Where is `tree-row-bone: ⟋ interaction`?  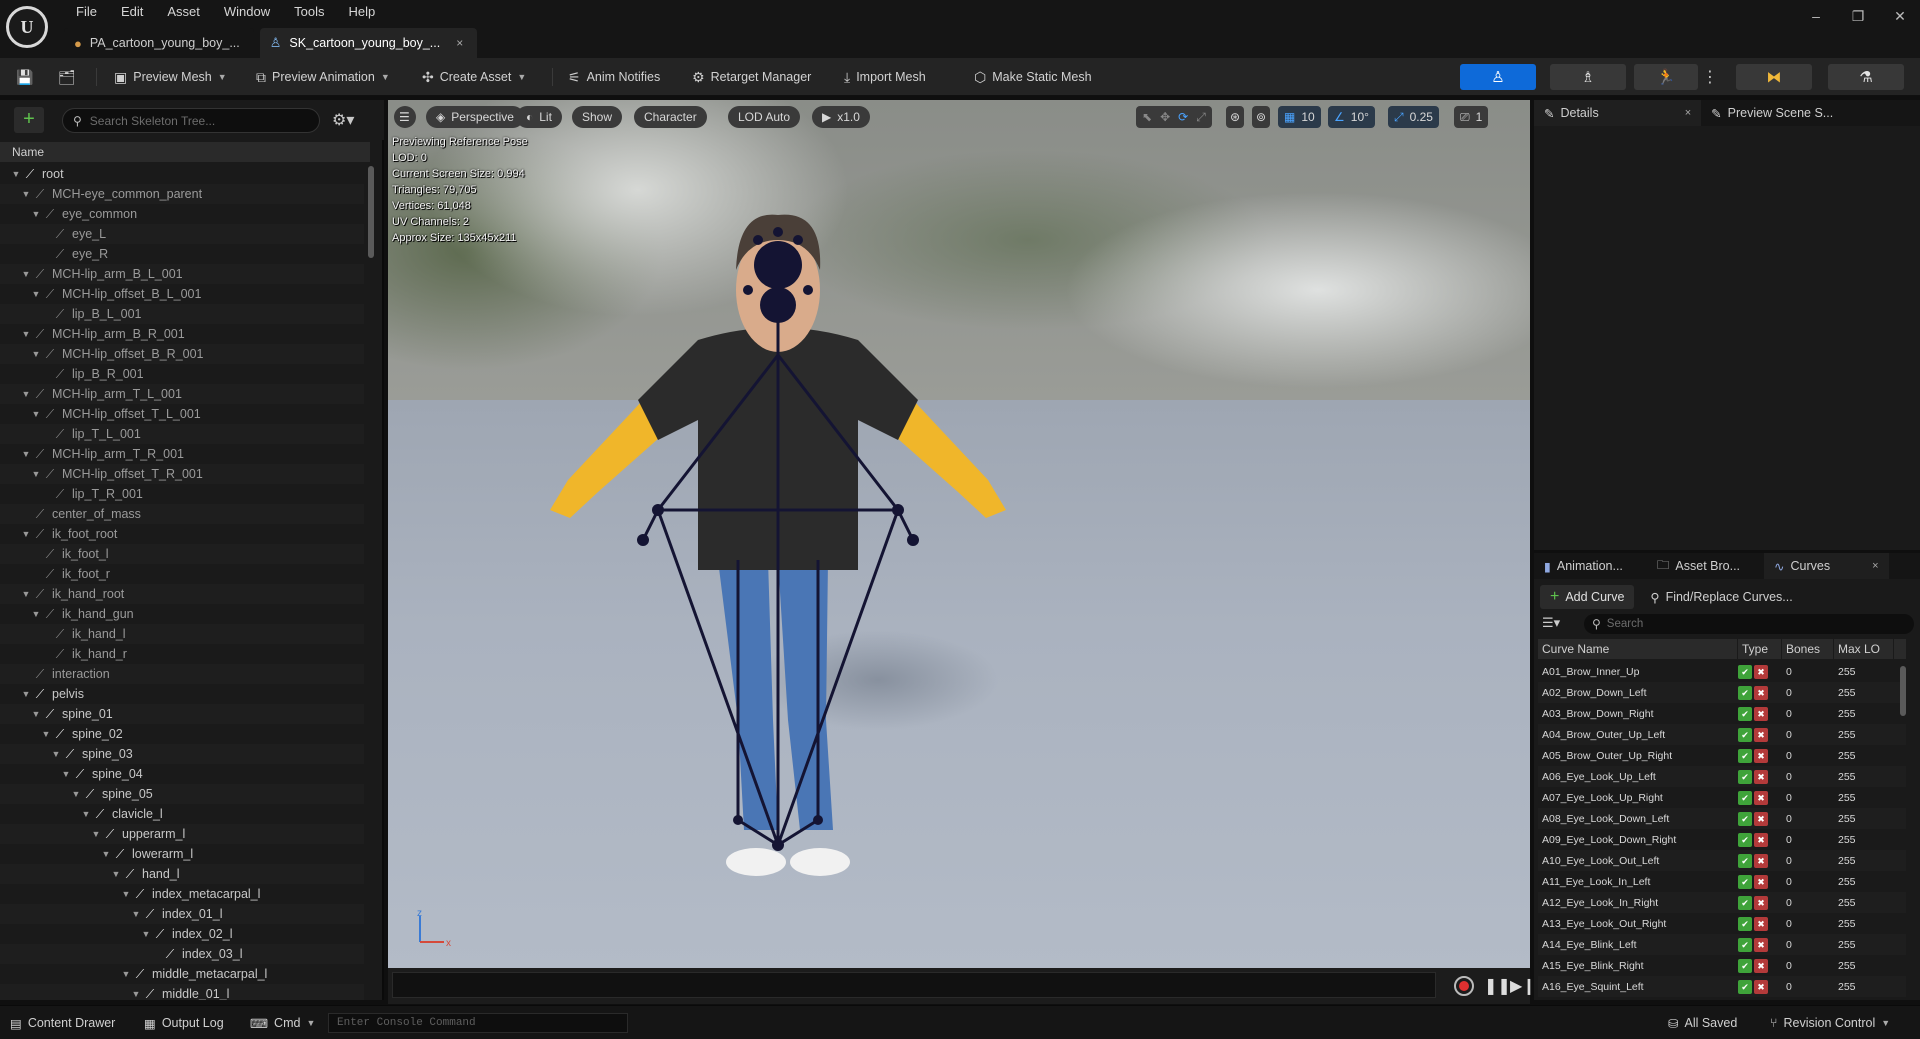 tree-row-bone: ⟋ interaction is located at coordinates (182, 674).